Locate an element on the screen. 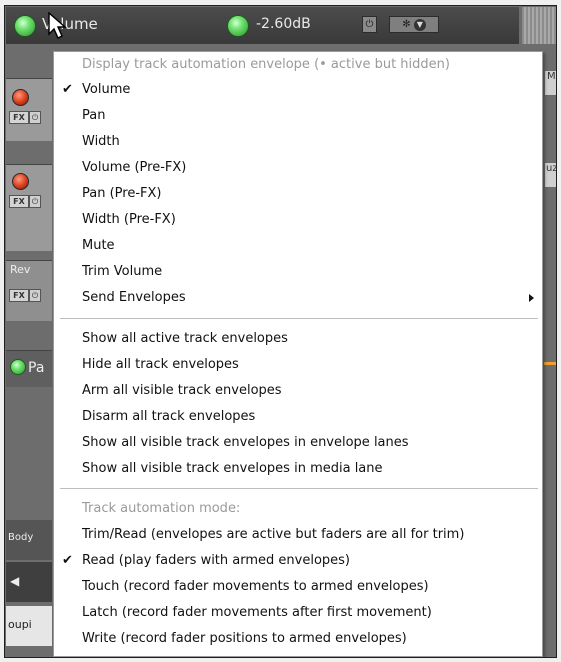  submenu-arrow-icon is located at coordinates (531, 298).